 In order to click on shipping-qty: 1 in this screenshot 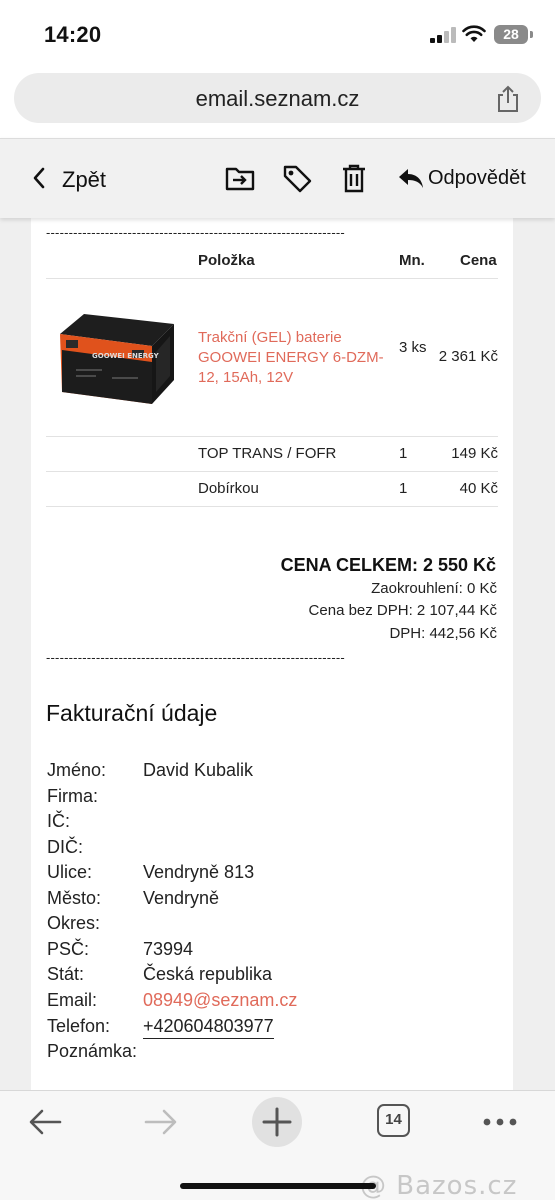, I will do `click(403, 453)`.